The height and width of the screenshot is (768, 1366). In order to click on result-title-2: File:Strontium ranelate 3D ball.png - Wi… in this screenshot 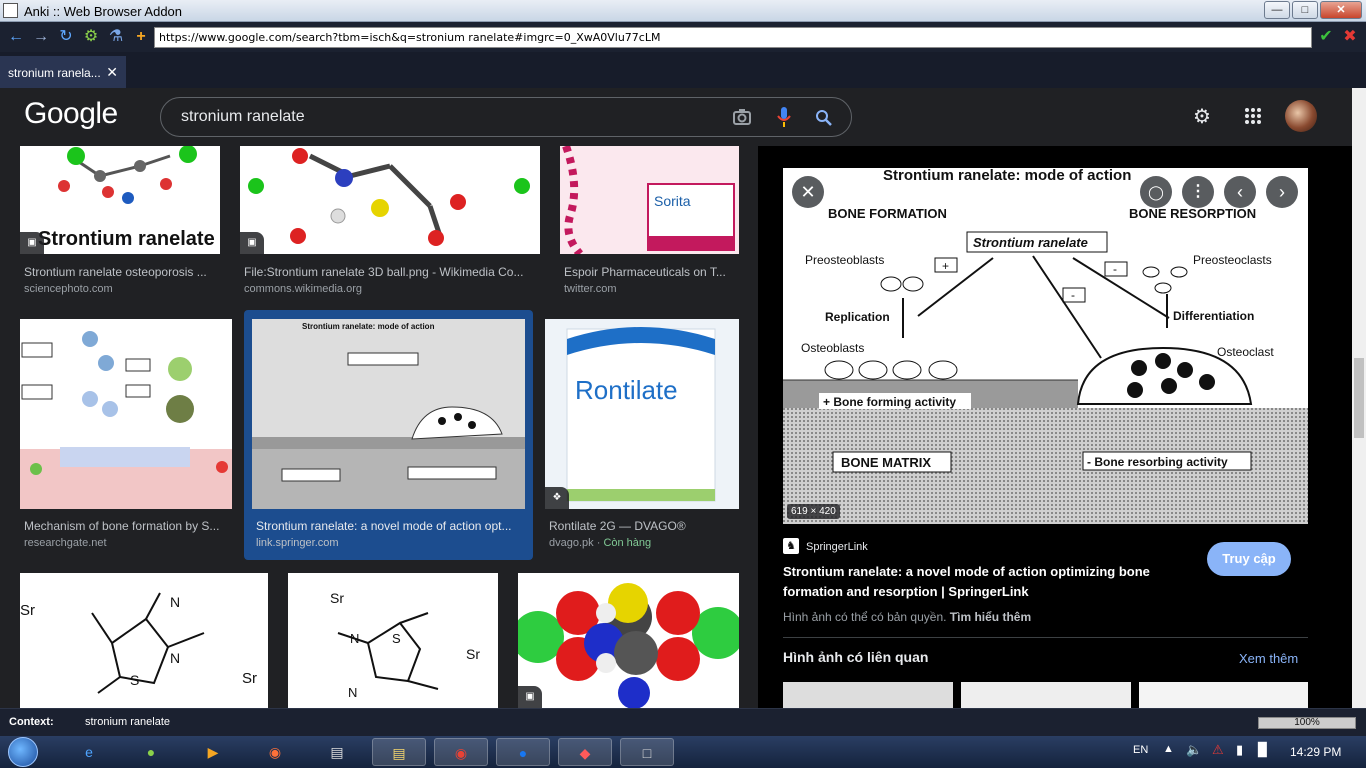, I will do `click(387, 272)`.